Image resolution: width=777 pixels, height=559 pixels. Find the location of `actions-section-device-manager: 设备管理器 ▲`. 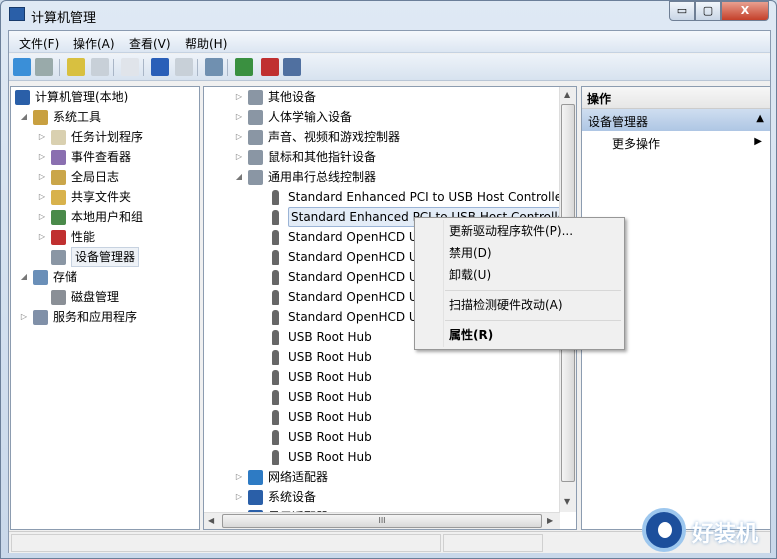

actions-section-device-manager: 设备管理器 ▲ is located at coordinates (676, 120).